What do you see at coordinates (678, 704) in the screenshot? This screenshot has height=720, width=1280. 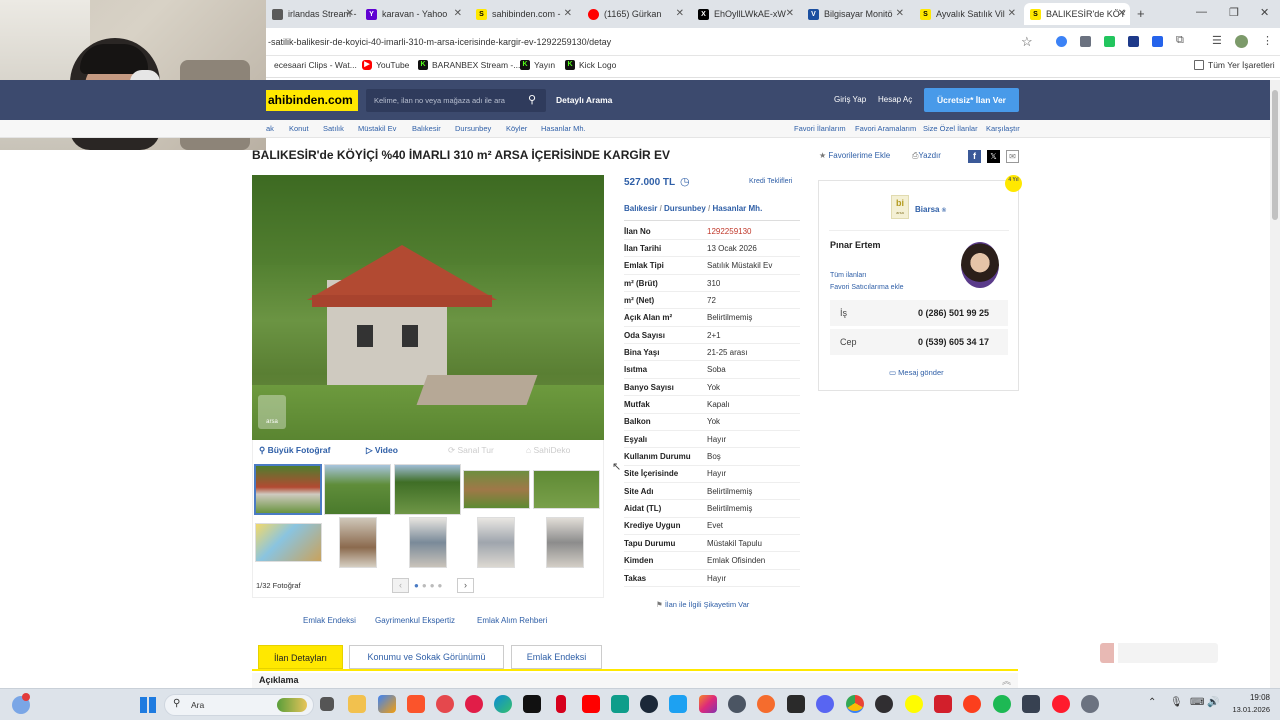 I see `twitter-icon` at bounding box center [678, 704].